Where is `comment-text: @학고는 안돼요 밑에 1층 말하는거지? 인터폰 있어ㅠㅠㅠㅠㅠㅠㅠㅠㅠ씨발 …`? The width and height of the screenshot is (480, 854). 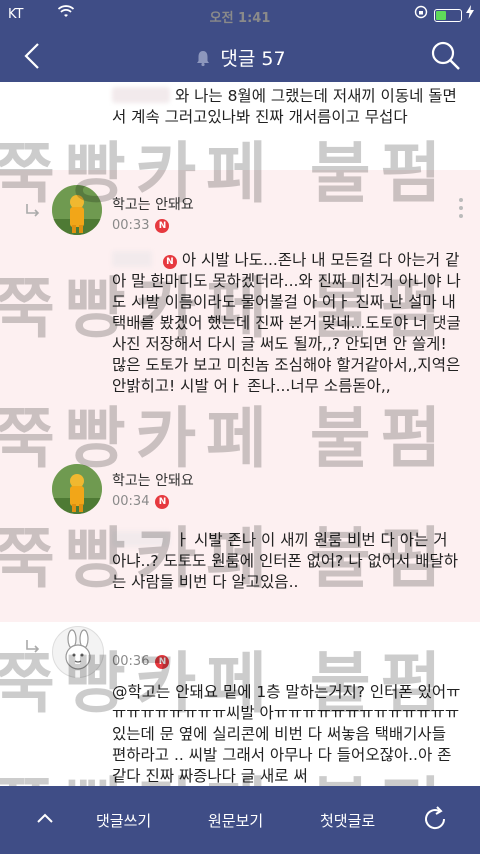 comment-text: @학고는 안돼요 밑에 1층 말하는거지? 인터폰 있어ㅠㅠㅠㅠㅠㅠㅠㅠㅠ씨발 … is located at coordinates (286, 734).